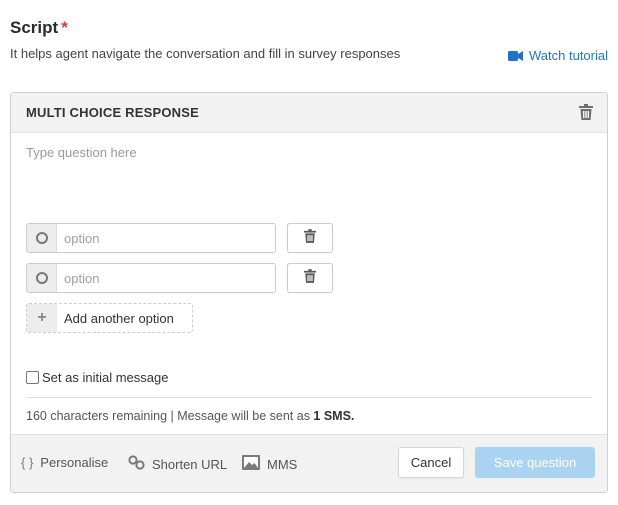  Describe the element at coordinates (190, 464) in the screenshot. I see `shorten-url-label: Shorten URL` at that location.